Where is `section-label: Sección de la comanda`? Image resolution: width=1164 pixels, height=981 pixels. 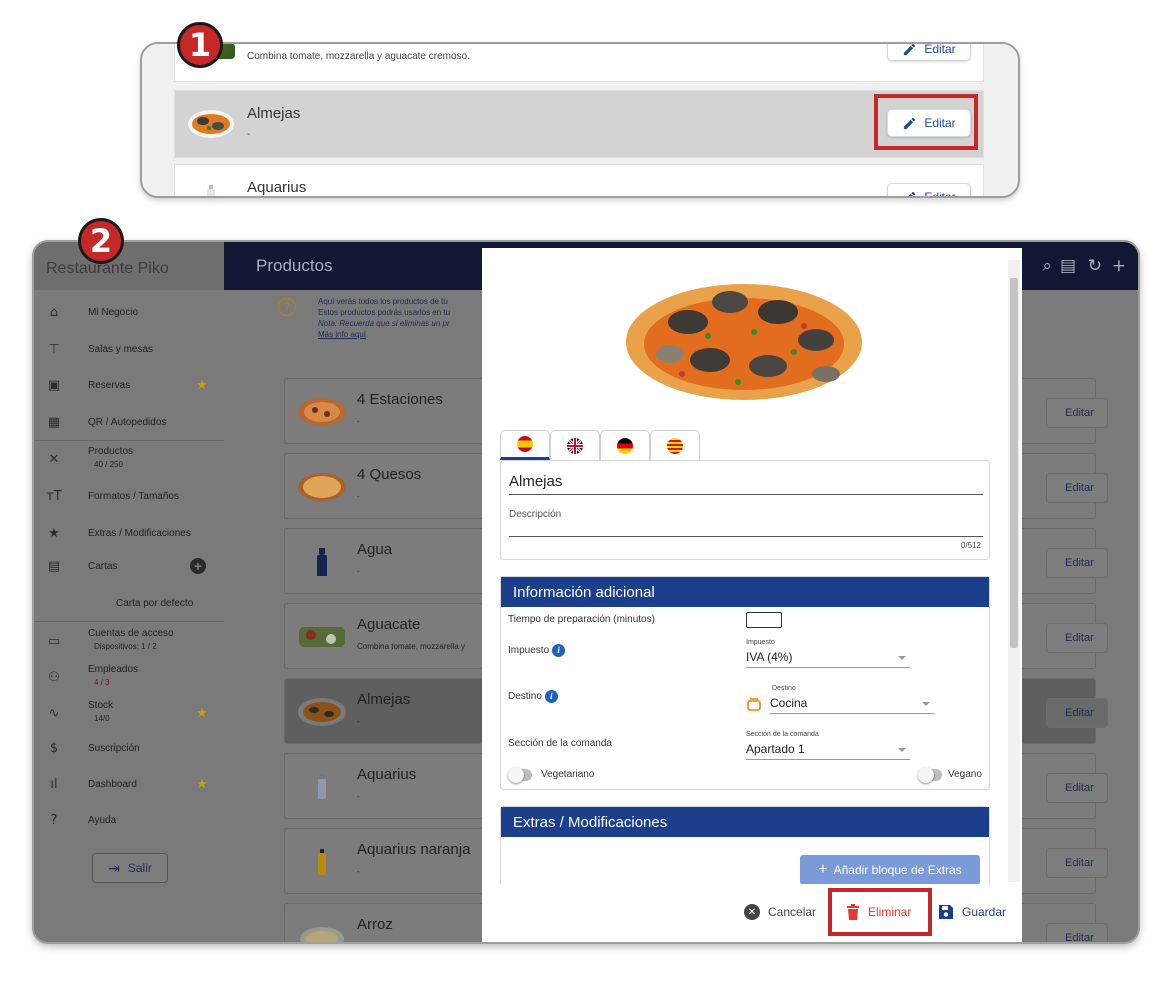 section-label: Sección de la comanda is located at coordinates (560, 743).